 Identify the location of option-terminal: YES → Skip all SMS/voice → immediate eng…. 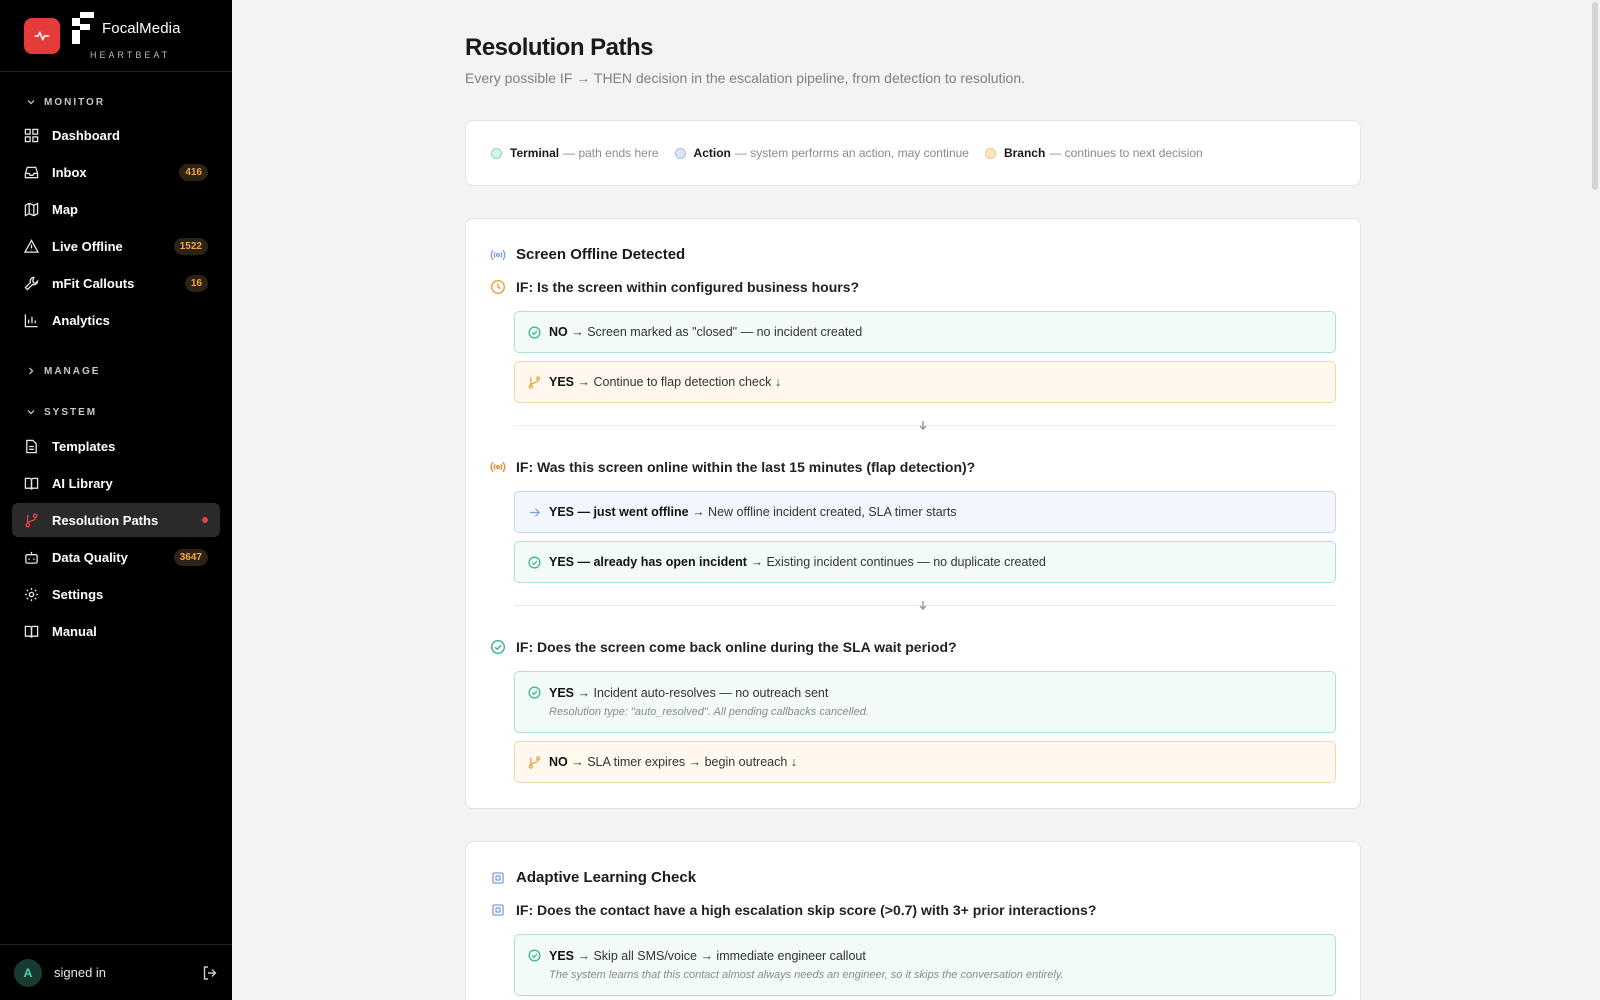
(925, 965).